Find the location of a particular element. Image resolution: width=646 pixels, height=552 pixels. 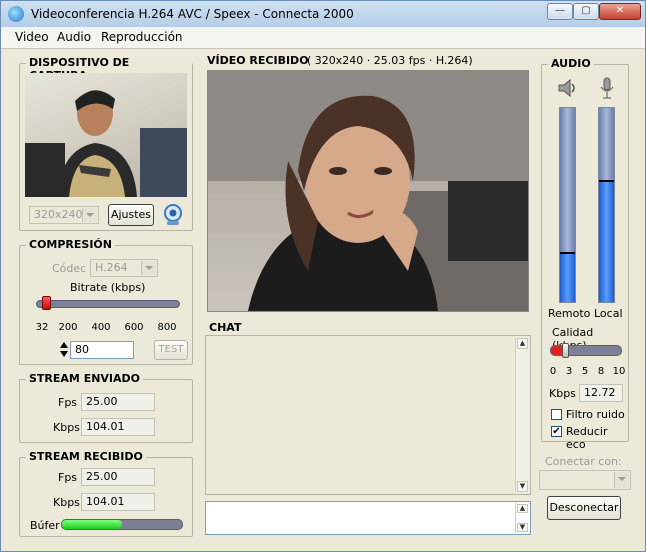

codec-value: H.264 is located at coordinates (111, 267).